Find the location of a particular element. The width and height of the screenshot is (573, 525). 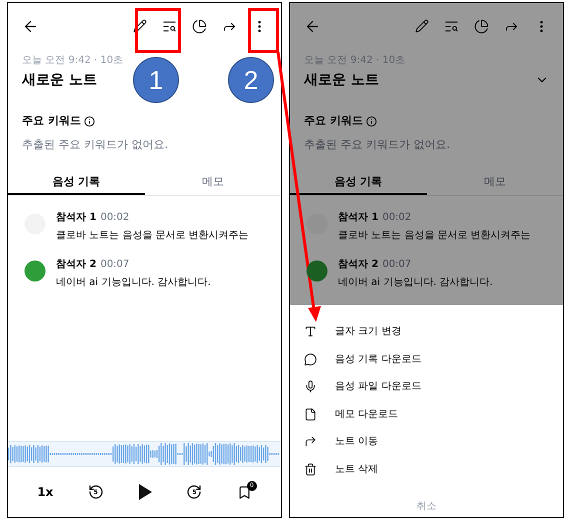

playback-speed: 1x is located at coordinates (45, 492).